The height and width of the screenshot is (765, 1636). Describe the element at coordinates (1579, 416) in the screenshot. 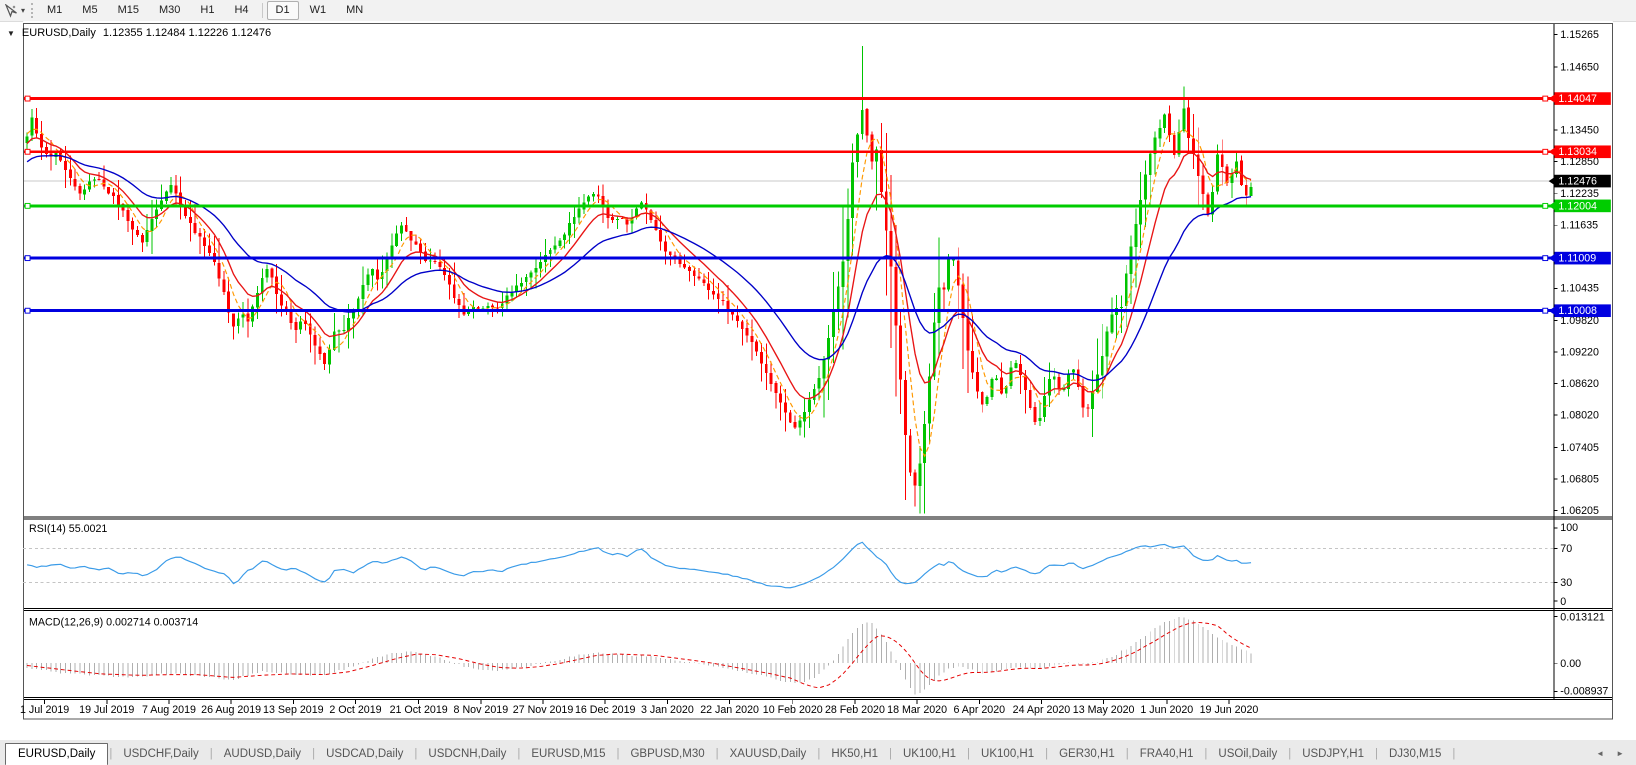

I see `price-tick-label: 1.08020` at that location.